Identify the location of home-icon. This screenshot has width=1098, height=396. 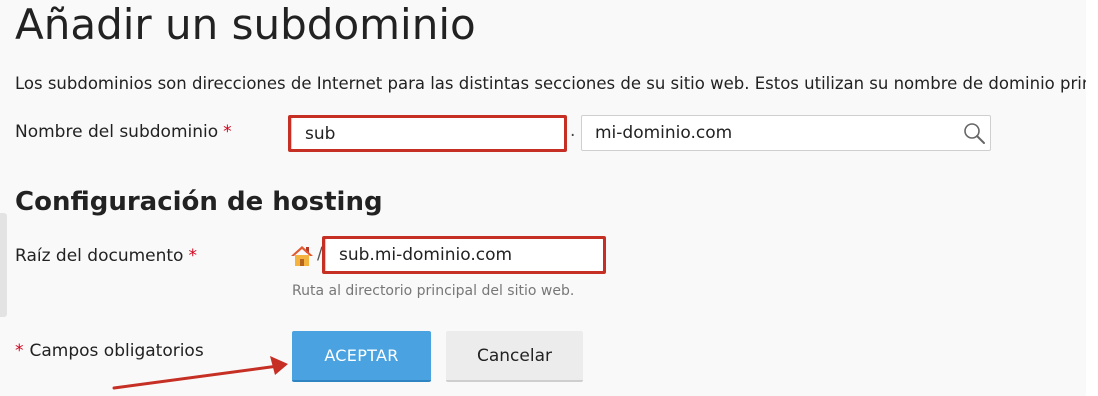
(302, 256).